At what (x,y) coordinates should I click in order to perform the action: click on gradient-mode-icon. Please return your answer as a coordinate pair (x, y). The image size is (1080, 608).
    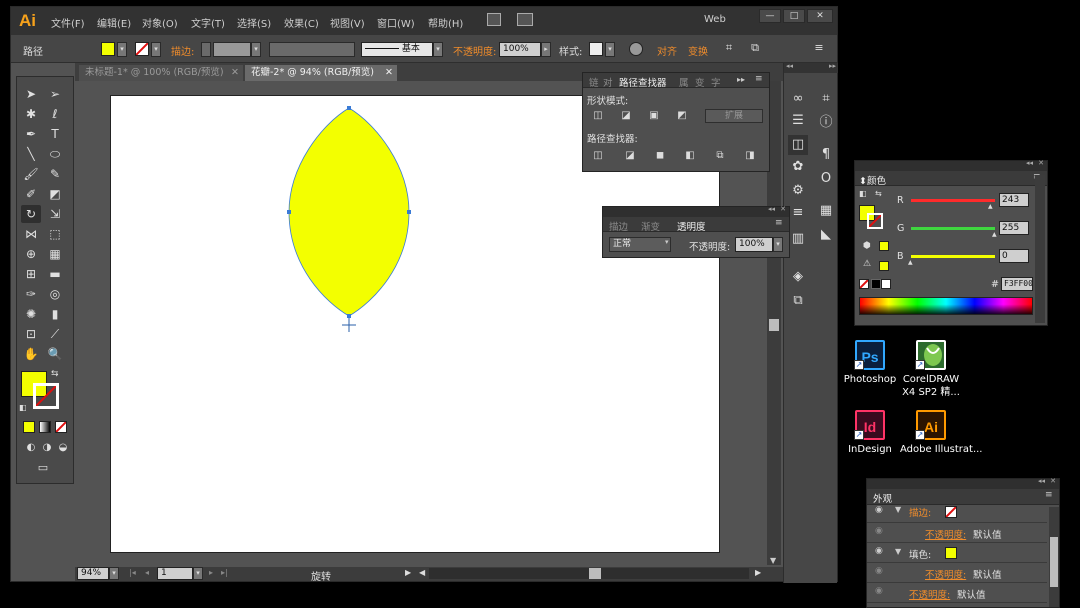
    Looking at the image, I should click on (45, 427).